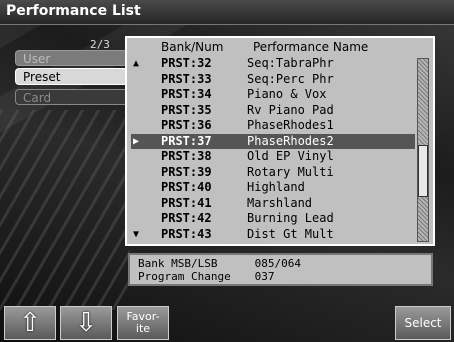  What do you see at coordinates (290, 109) in the screenshot?
I see `performance-name-cell: Rv Piano Pad` at bounding box center [290, 109].